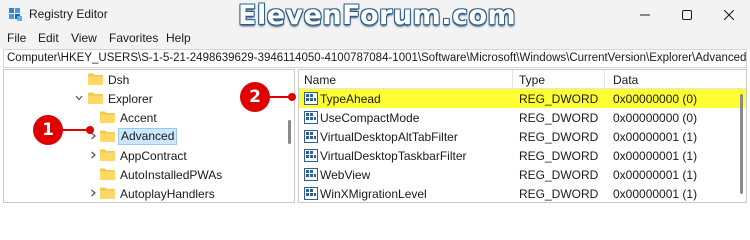  I want to click on maximize-icon, so click(687, 14).